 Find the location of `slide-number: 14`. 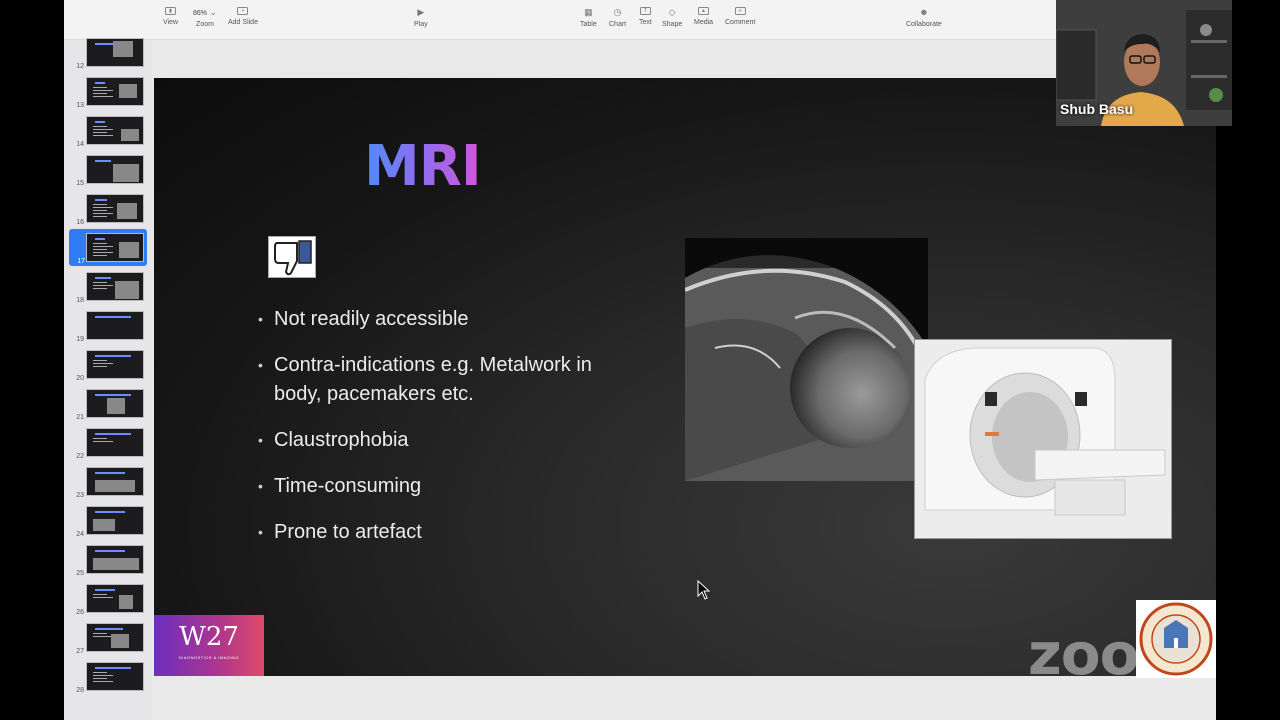

slide-number: 14 is located at coordinates (80, 144).